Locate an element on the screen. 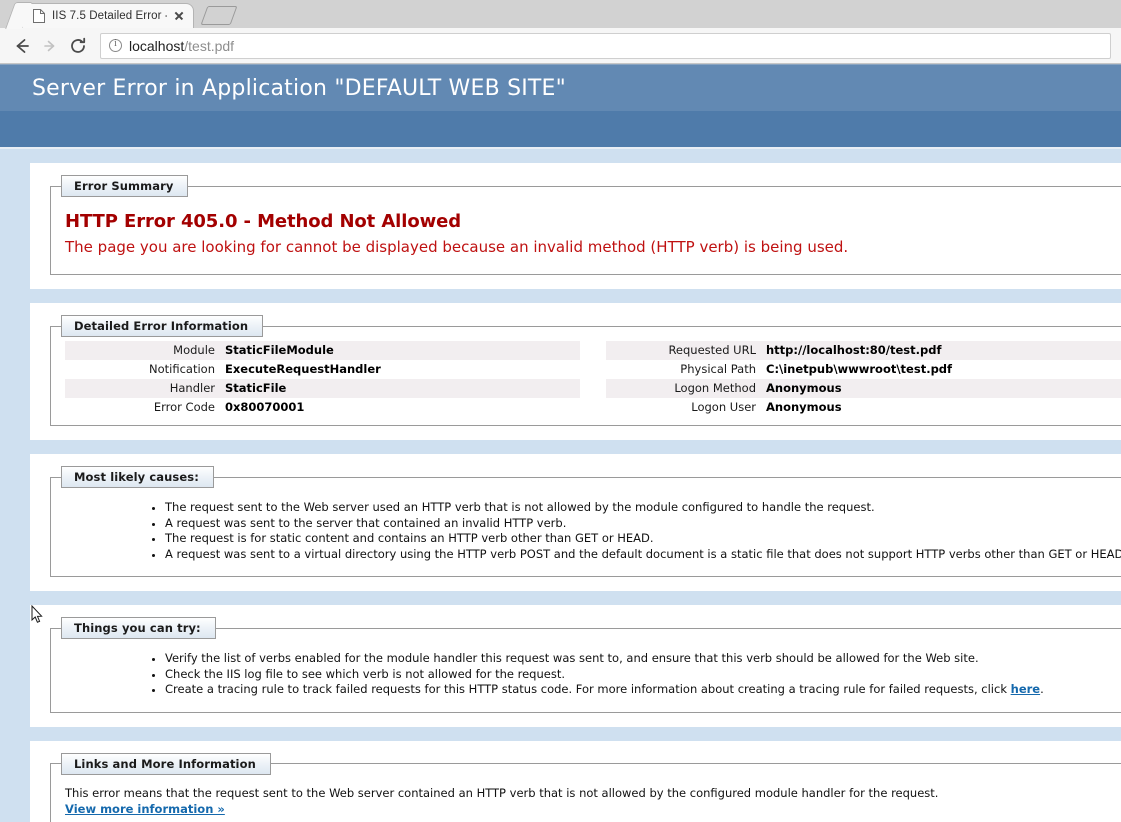  detail-value: http://localhost:80/test.pdf is located at coordinates (943, 350).